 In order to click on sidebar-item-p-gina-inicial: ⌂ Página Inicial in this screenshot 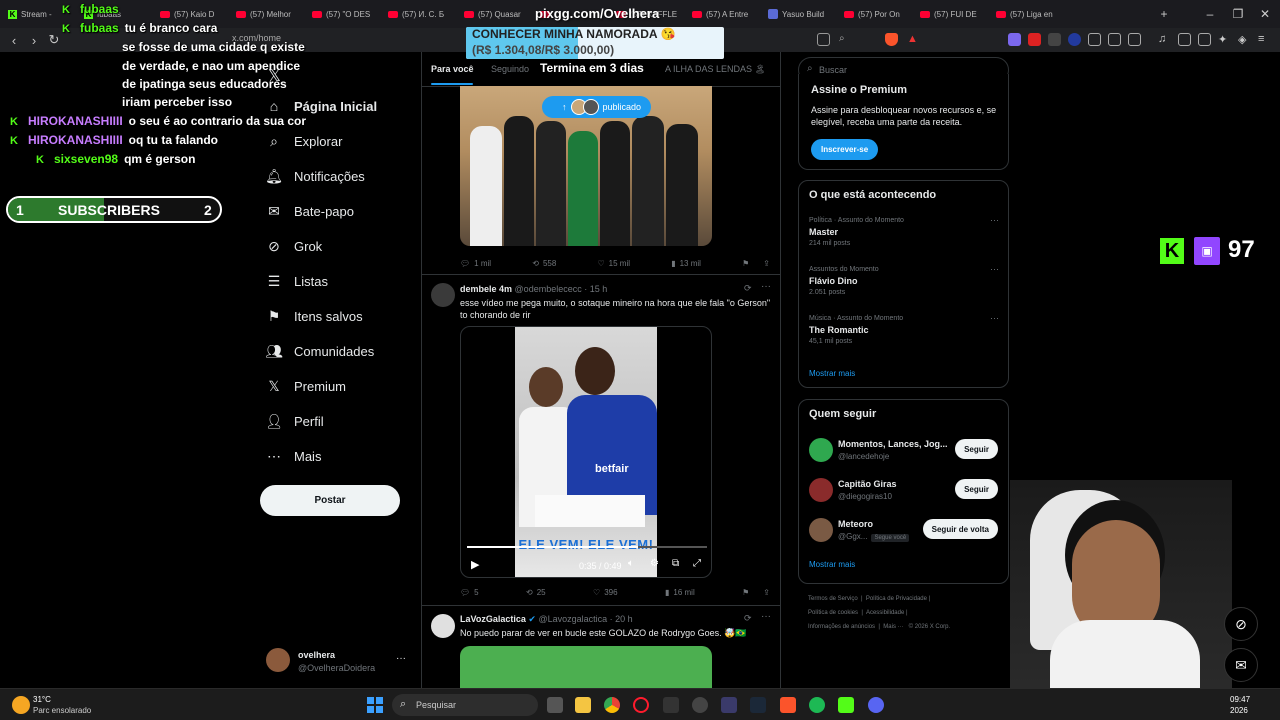, I will do `click(321, 106)`.